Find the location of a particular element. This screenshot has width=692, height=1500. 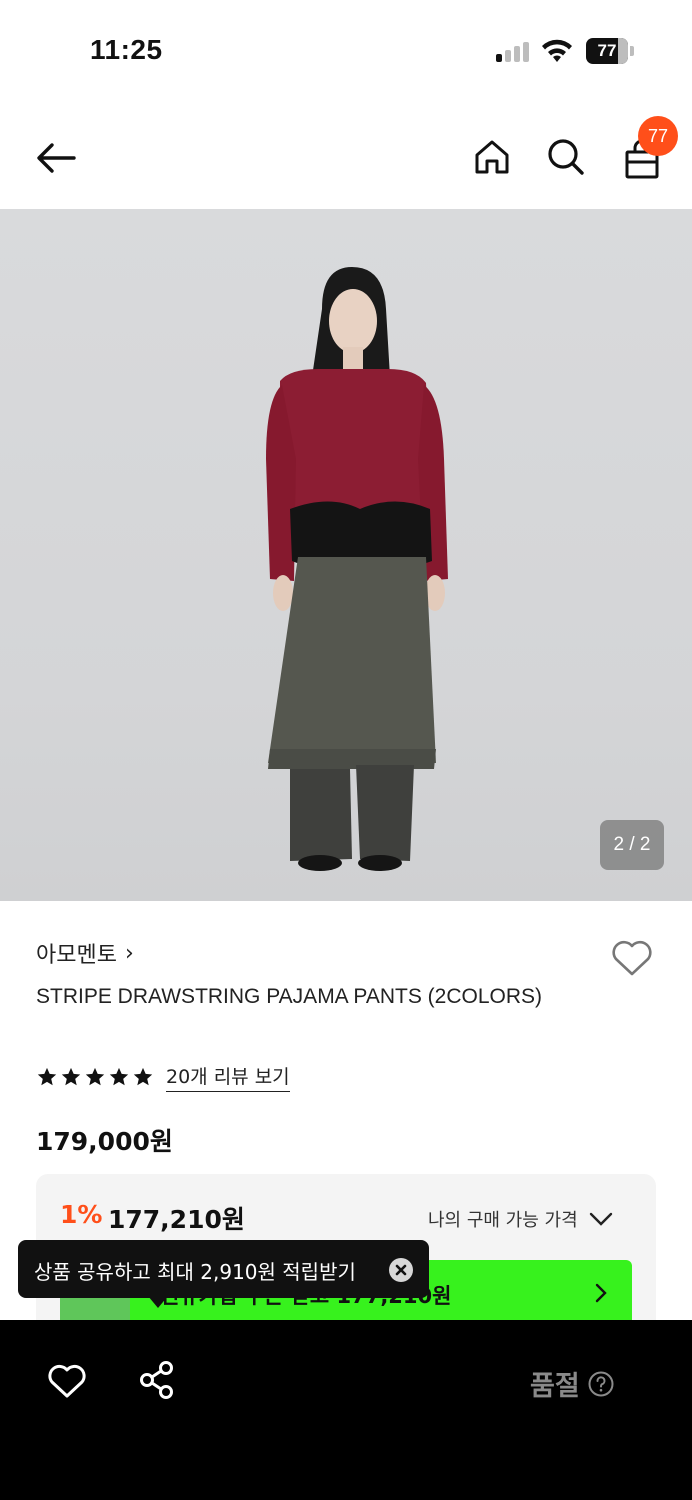

product-name: STRIPE DRAWSTRING PAJAMA PANTS (2COLORS) is located at coordinates (289, 996).